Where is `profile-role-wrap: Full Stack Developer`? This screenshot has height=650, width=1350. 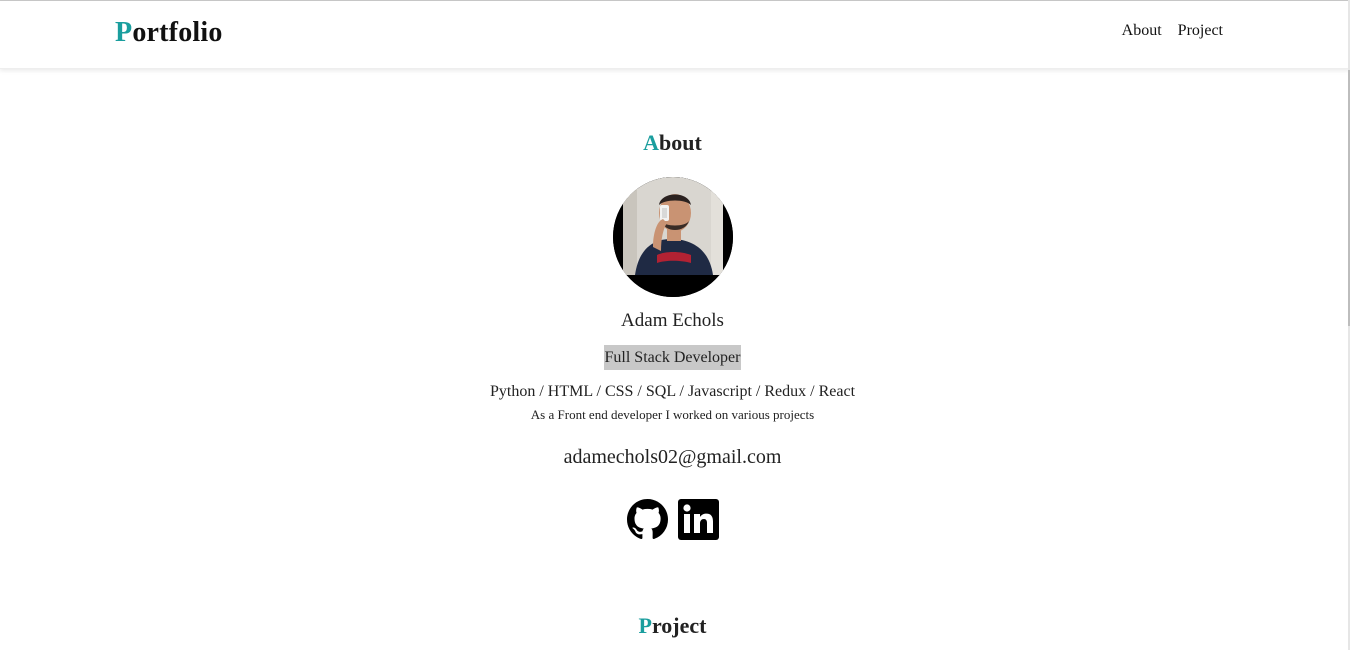 profile-role-wrap: Full Stack Developer is located at coordinates (672, 357).